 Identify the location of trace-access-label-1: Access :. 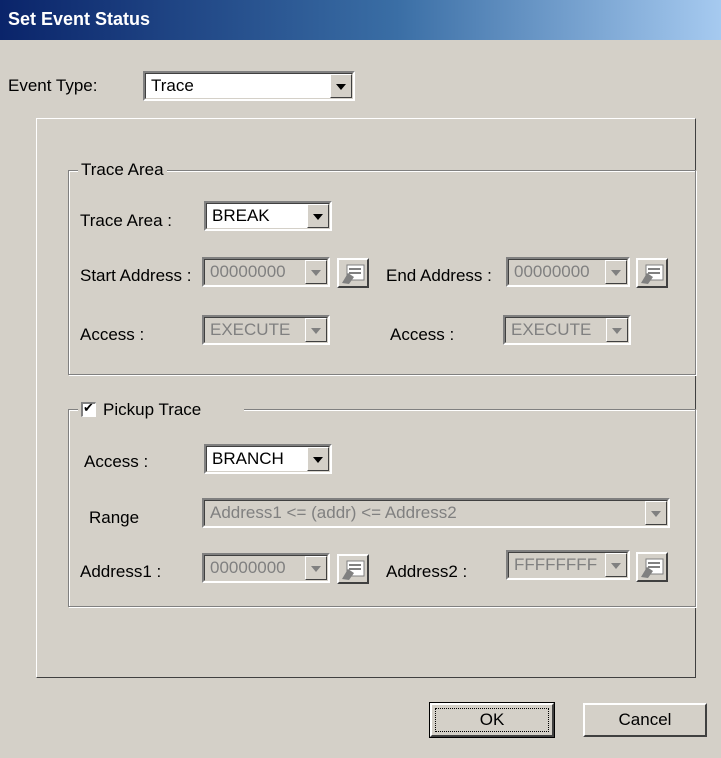
(112, 334).